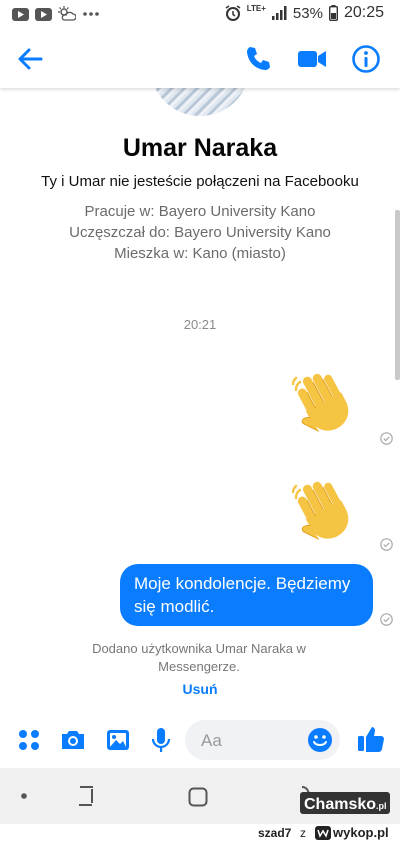 The width and height of the screenshot is (400, 842). What do you see at coordinates (323, 833) in the screenshot?
I see `wykop-logo-icon` at bounding box center [323, 833].